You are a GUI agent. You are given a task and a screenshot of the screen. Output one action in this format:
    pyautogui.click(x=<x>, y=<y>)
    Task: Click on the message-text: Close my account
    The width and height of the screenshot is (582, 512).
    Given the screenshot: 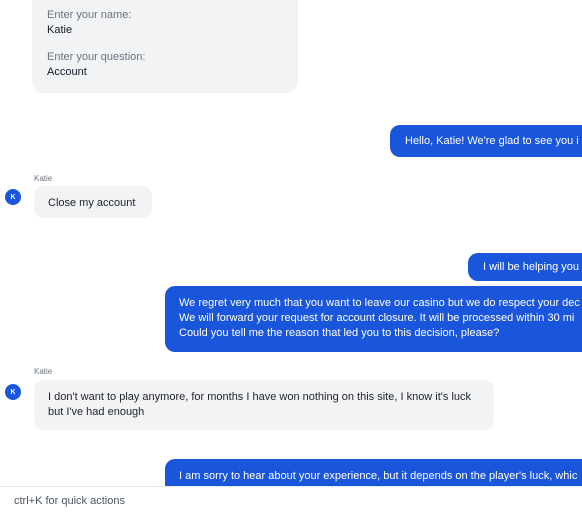 What is the action you would take?
    pyautogui.click(x=92, y=203)
    